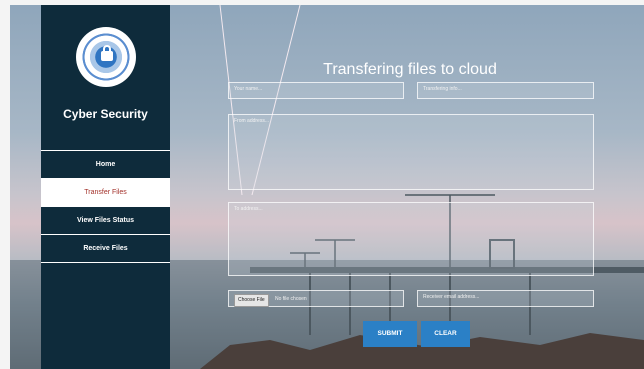 The image size is (644, 369). What do you see at coordinates (105, 192) in the screenshot?
I see `nav-item-transfer-files: Transfer Files` at bounding box center [105, 192].